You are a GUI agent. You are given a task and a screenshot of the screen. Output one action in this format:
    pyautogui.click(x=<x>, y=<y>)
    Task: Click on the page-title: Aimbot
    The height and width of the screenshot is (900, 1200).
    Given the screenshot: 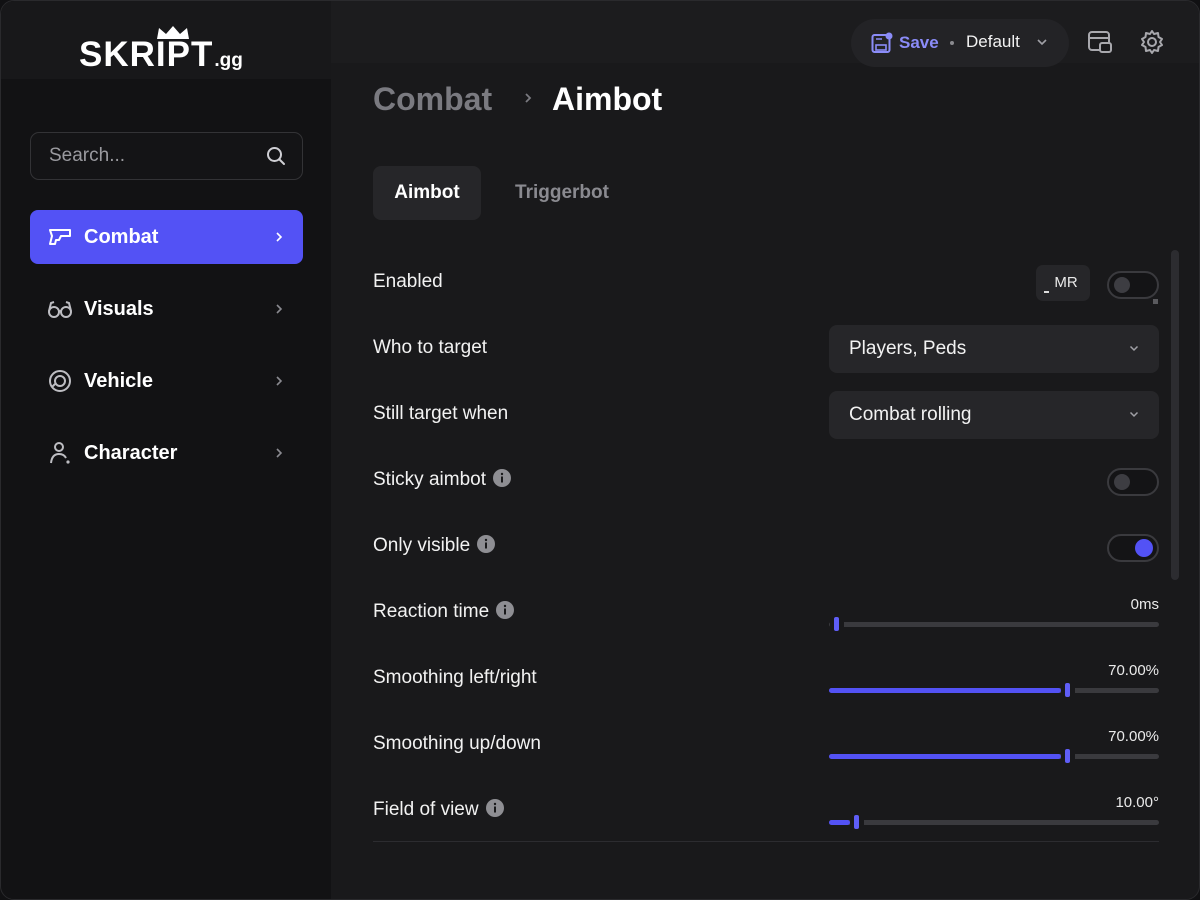 What is the action you would take?
    pyautogui.click(x=607, y=99)
    